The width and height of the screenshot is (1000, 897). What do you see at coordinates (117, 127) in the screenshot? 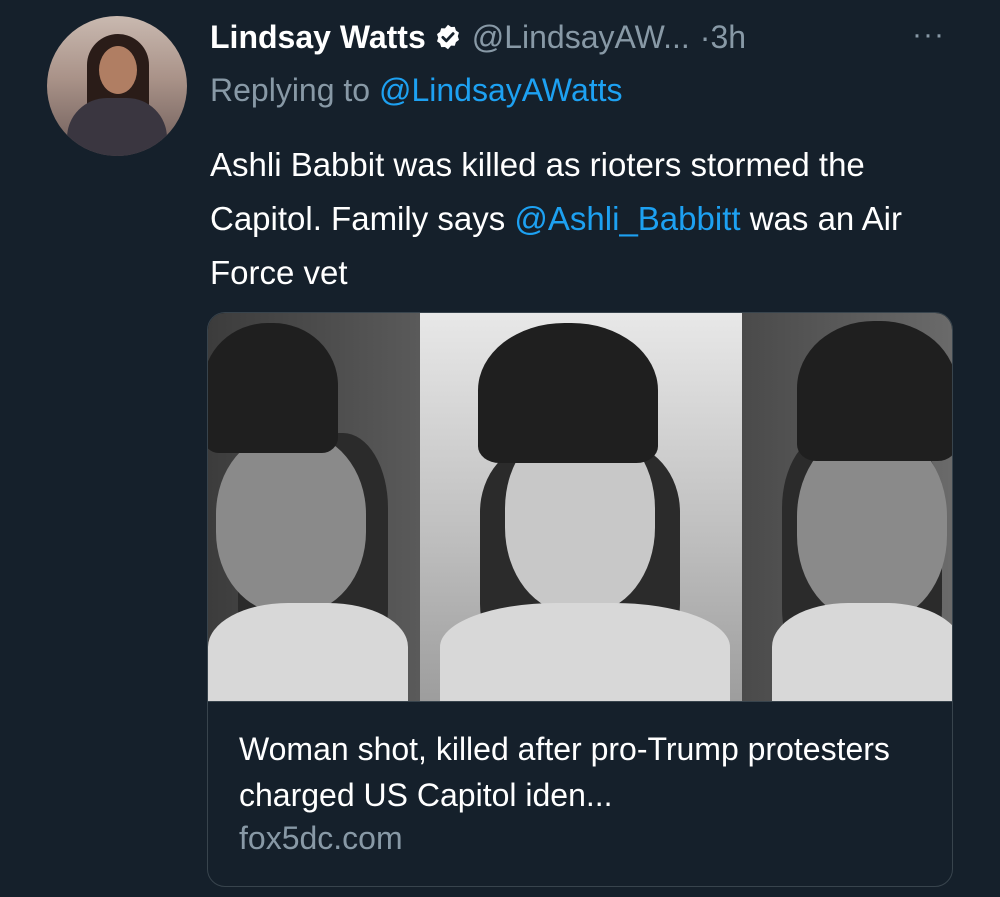
I see `avatar-body` at bounding box center [117, 127].